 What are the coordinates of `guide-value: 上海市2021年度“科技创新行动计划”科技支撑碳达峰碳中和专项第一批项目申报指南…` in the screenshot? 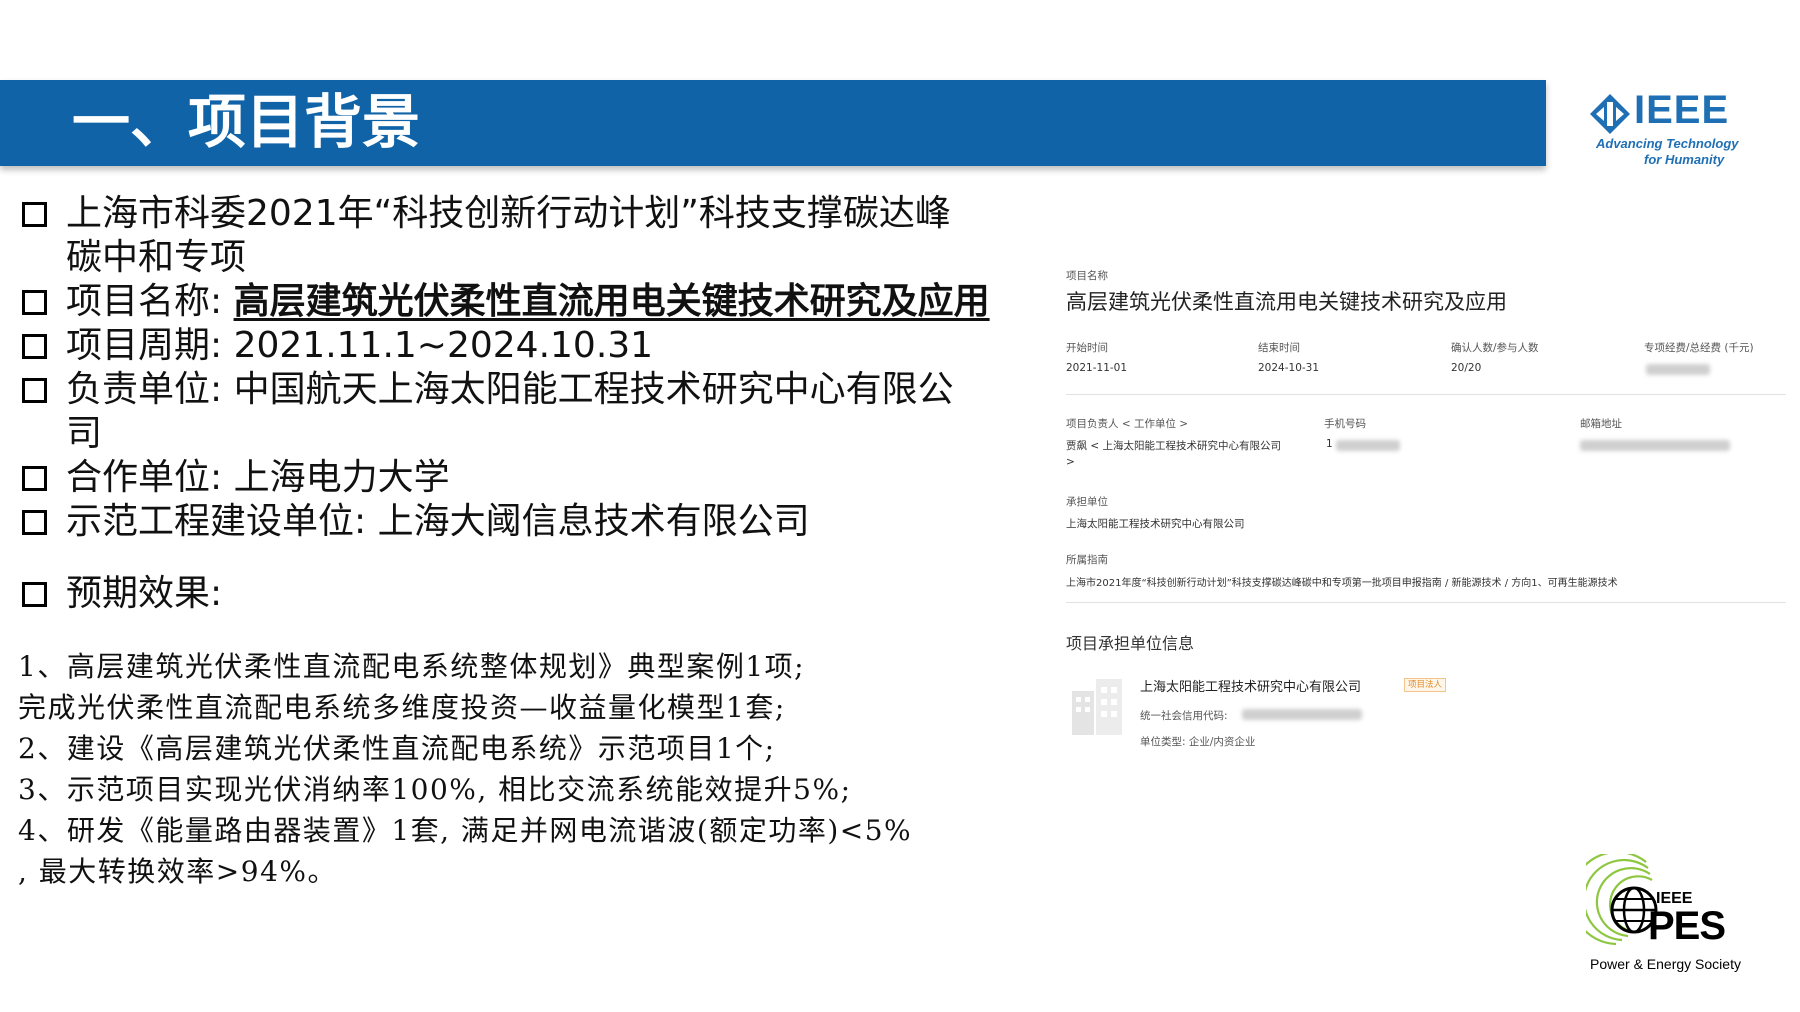 It's located at (1342, 583).